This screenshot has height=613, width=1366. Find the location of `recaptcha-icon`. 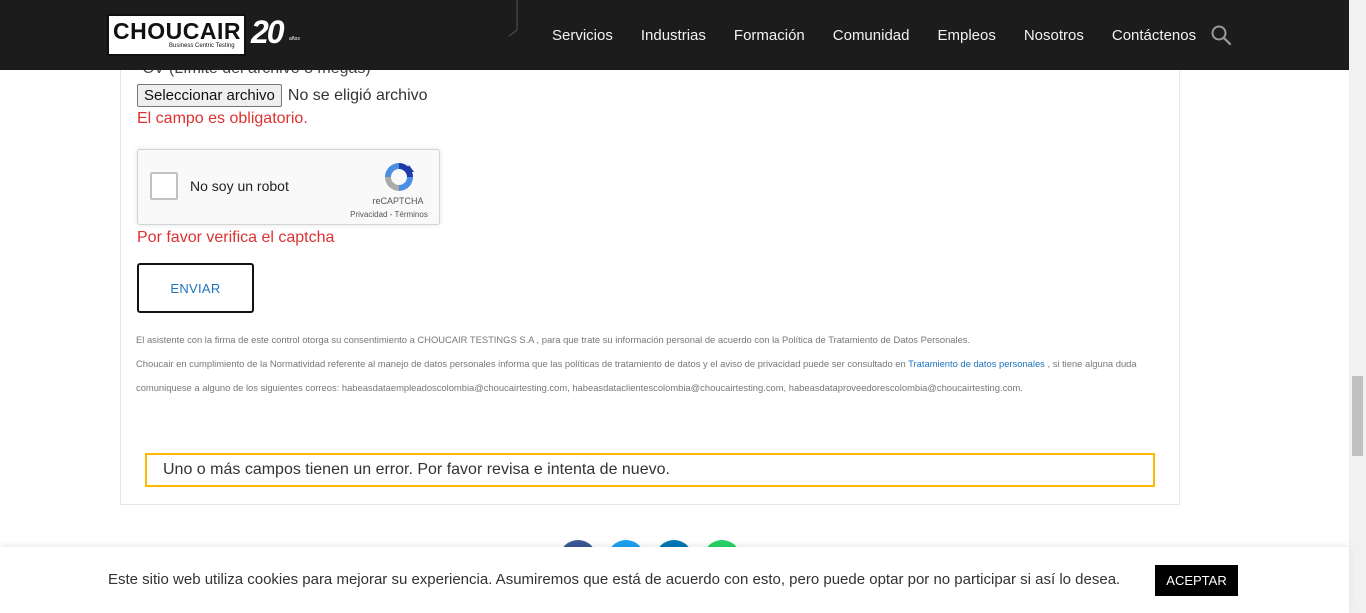

recaptcha-icon is located at coordinates (399, 177).